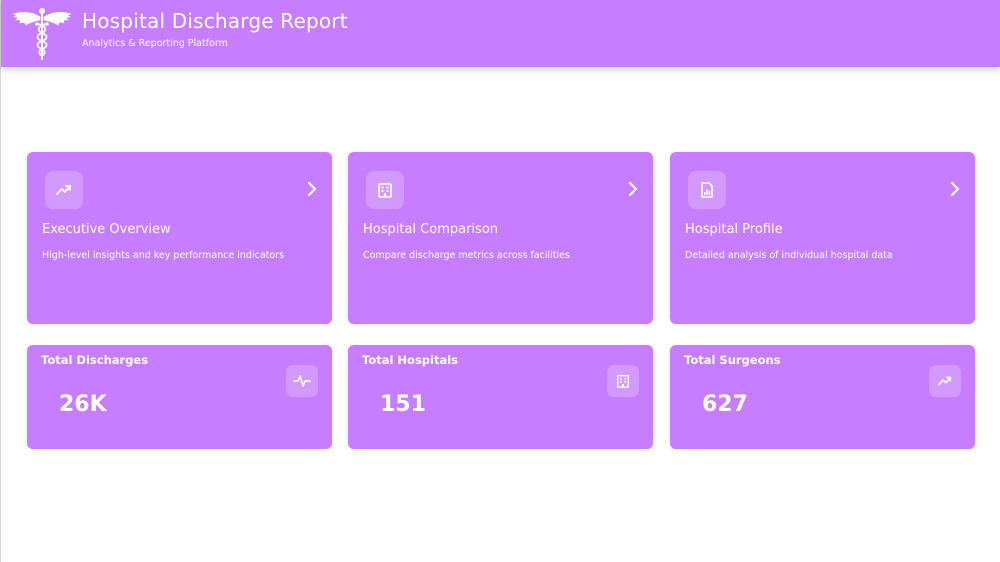 Image resolution: width=1000 pixels, height=562 pixels. I want to click on nav-card-title: Executive Overview, so click(106, 229).